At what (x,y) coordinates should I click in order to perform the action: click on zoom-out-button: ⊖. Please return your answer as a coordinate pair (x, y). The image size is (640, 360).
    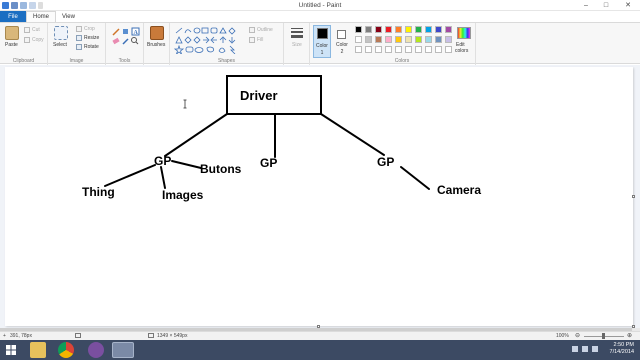
    Looking at the image, I should click on (577, 335).